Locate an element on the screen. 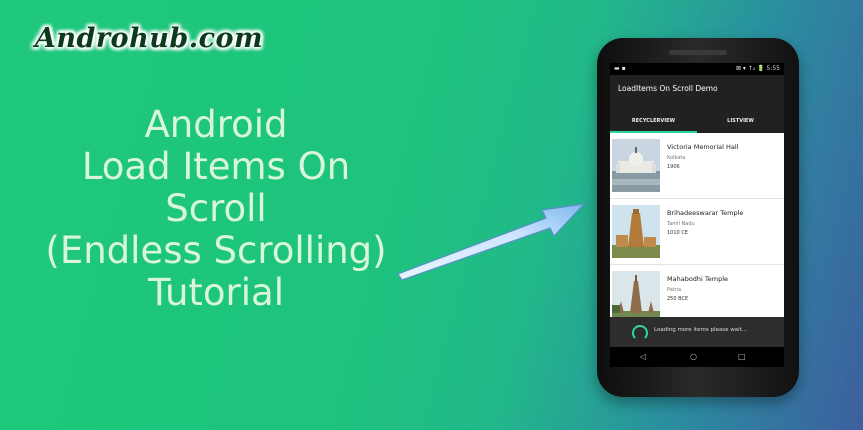 Image resolution: width=863 pixels, height=430 pixels. tab-bar: RECYCLERVIEW LISTVIEW is located at coordinates (697, 122).